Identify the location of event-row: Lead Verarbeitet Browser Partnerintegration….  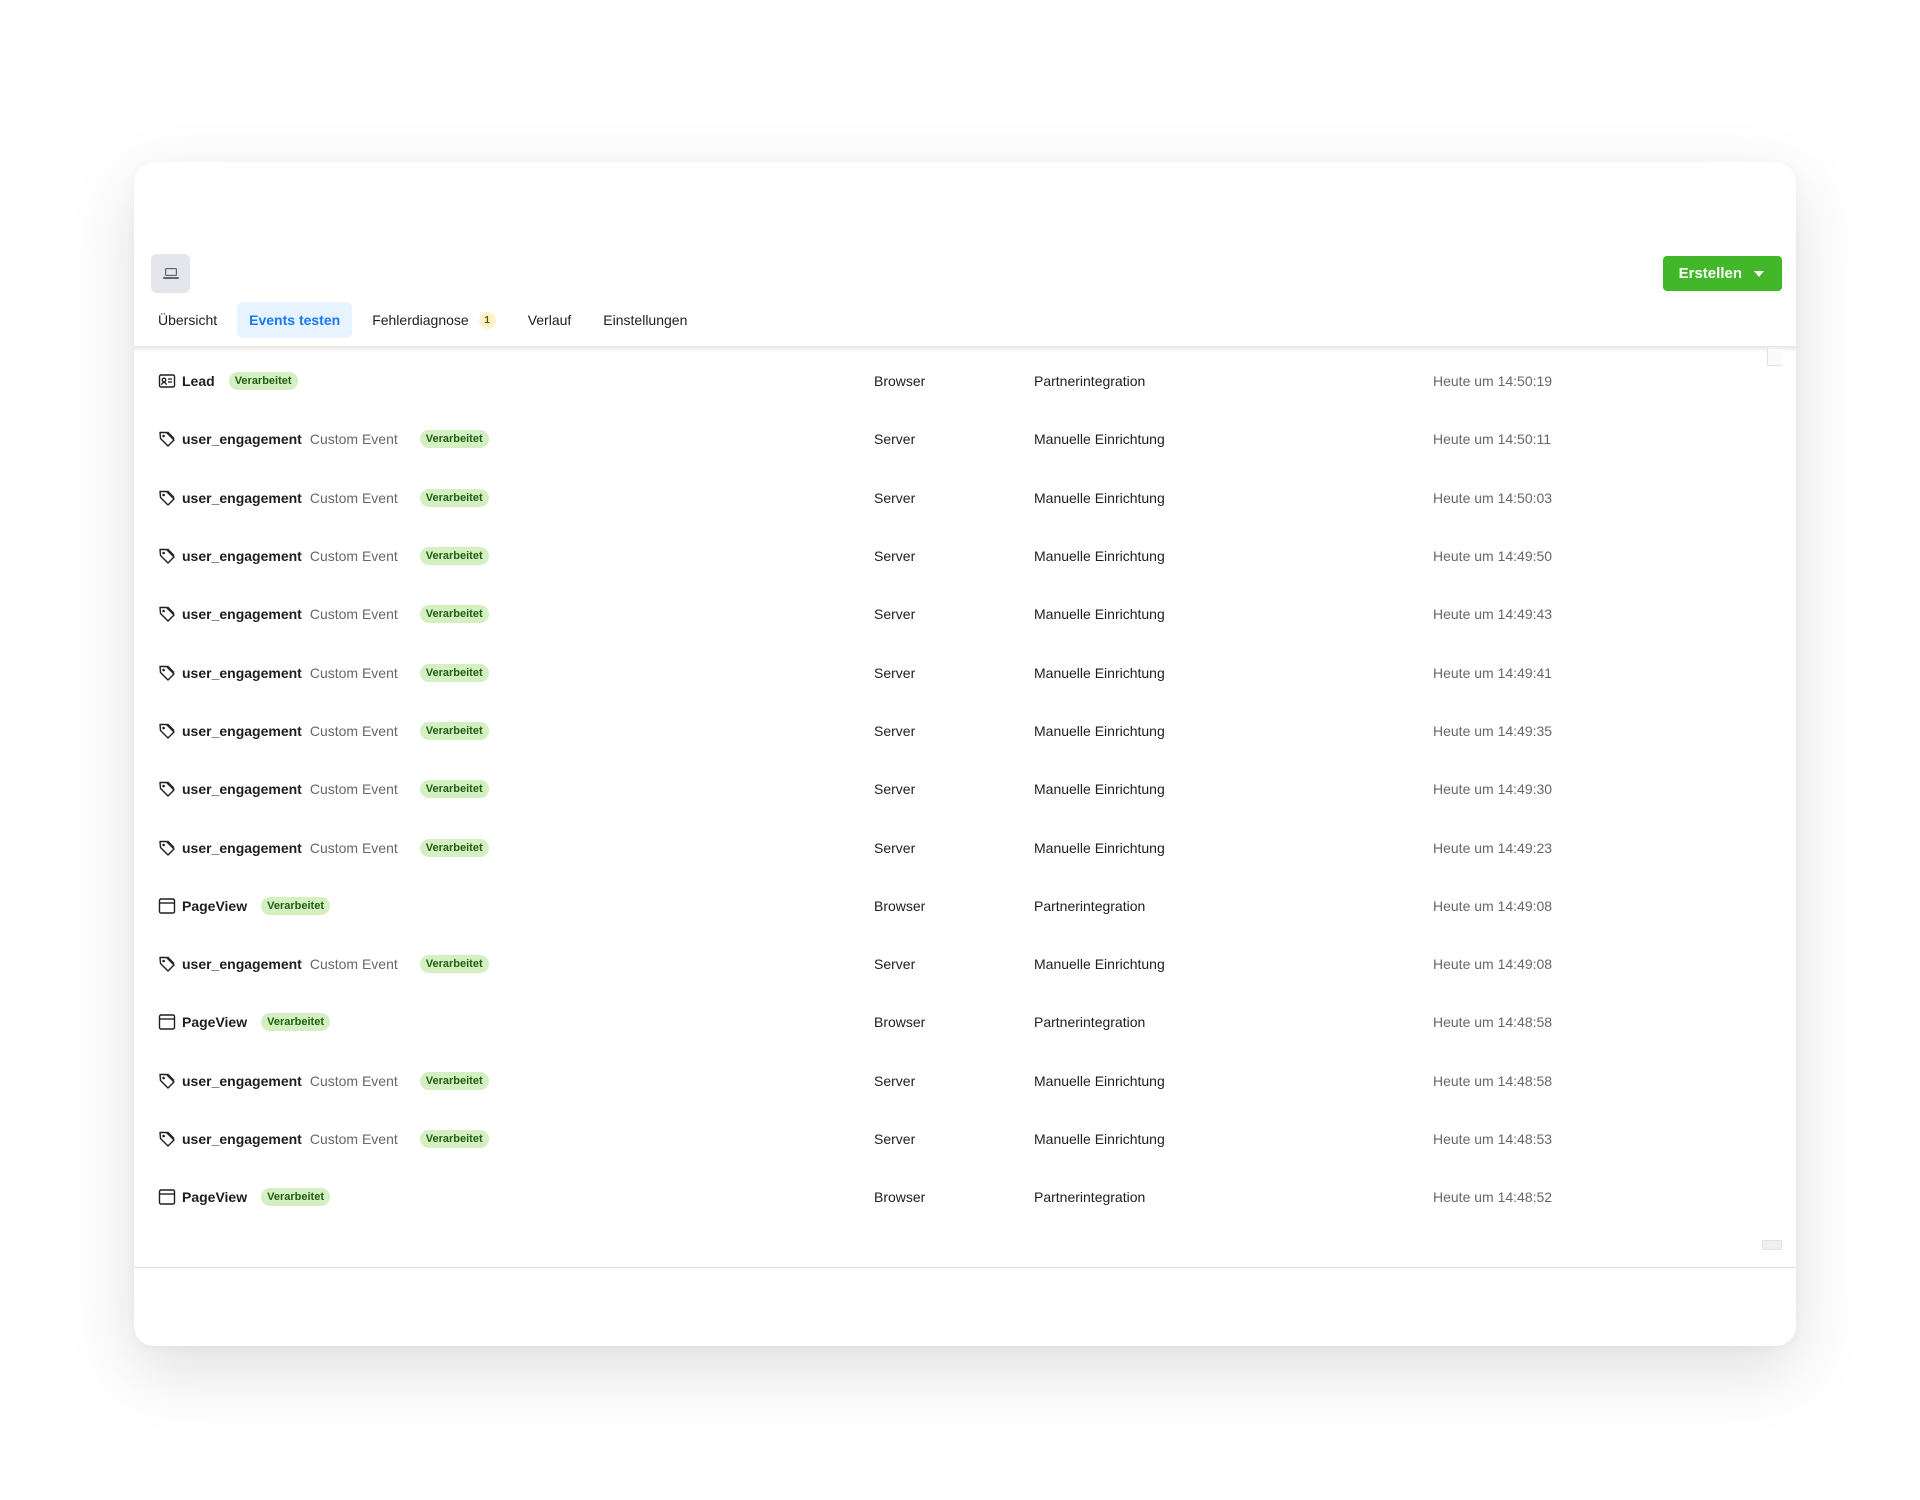
(965, 381).